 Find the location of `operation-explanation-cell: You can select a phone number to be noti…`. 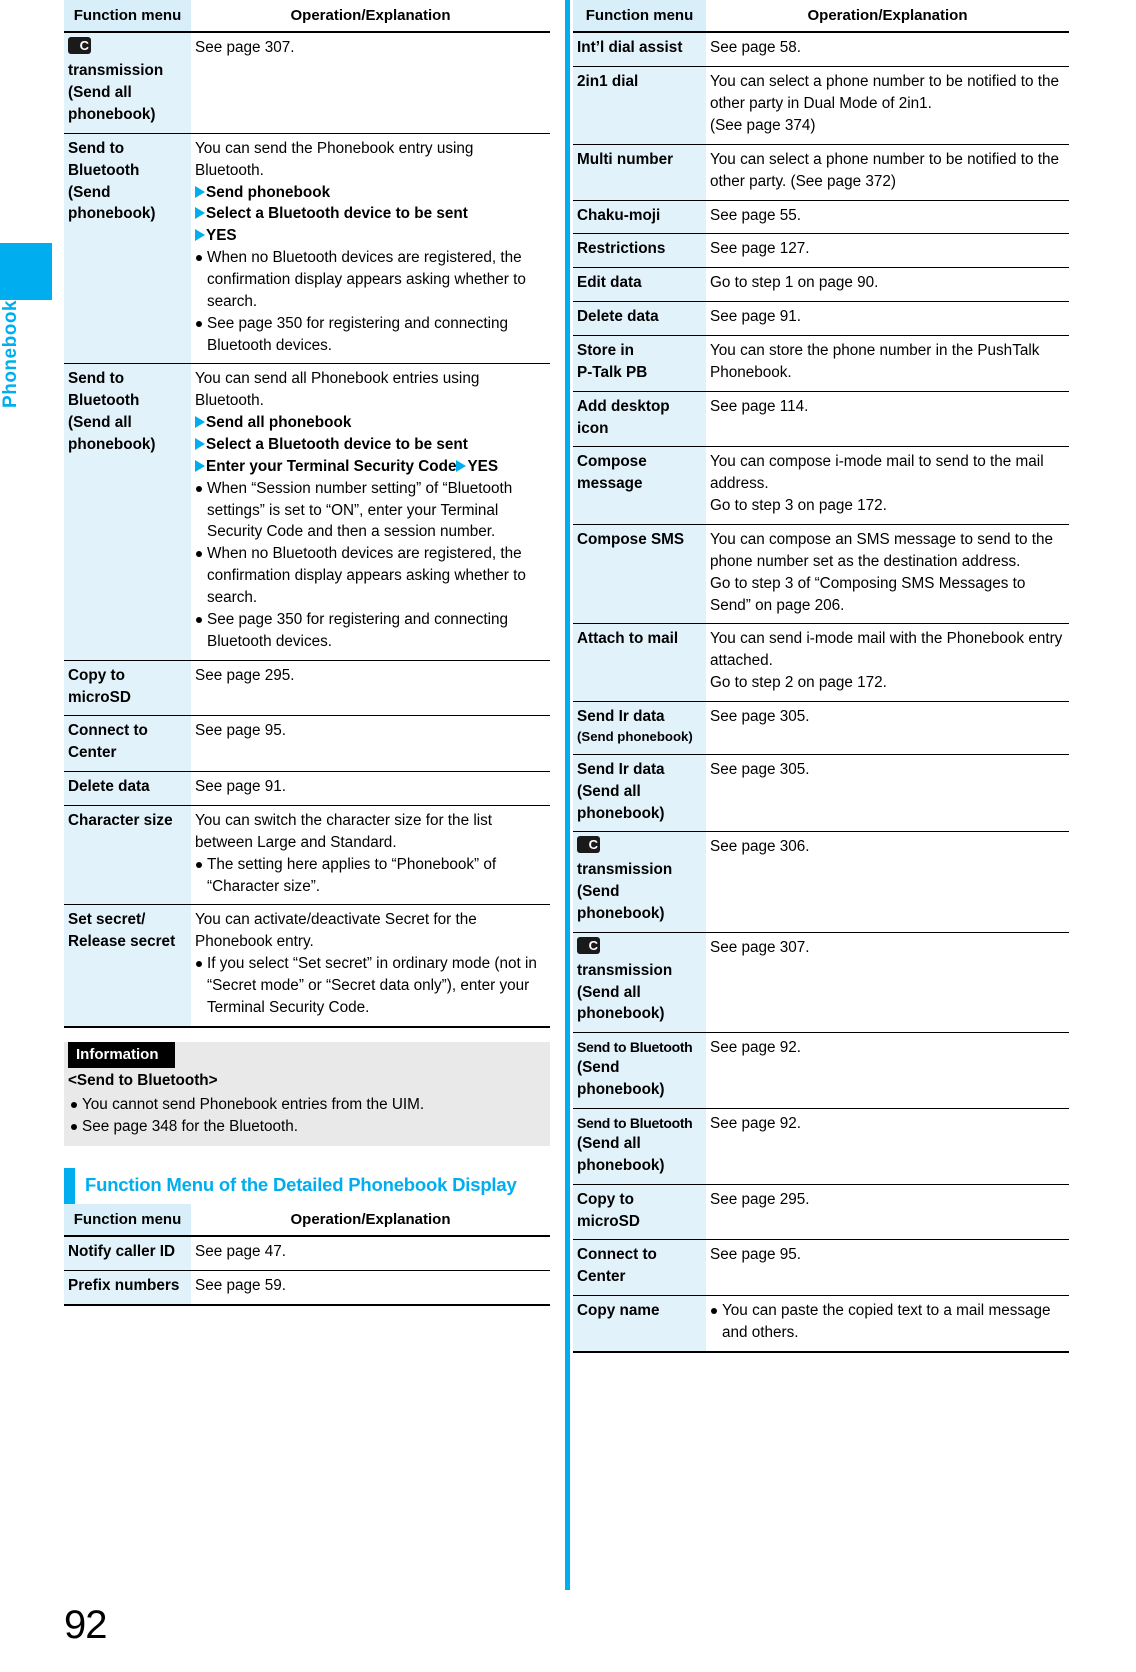

operation-explanation-cell: You can select a phone number to be noti… is located at coordinates (887, 105).